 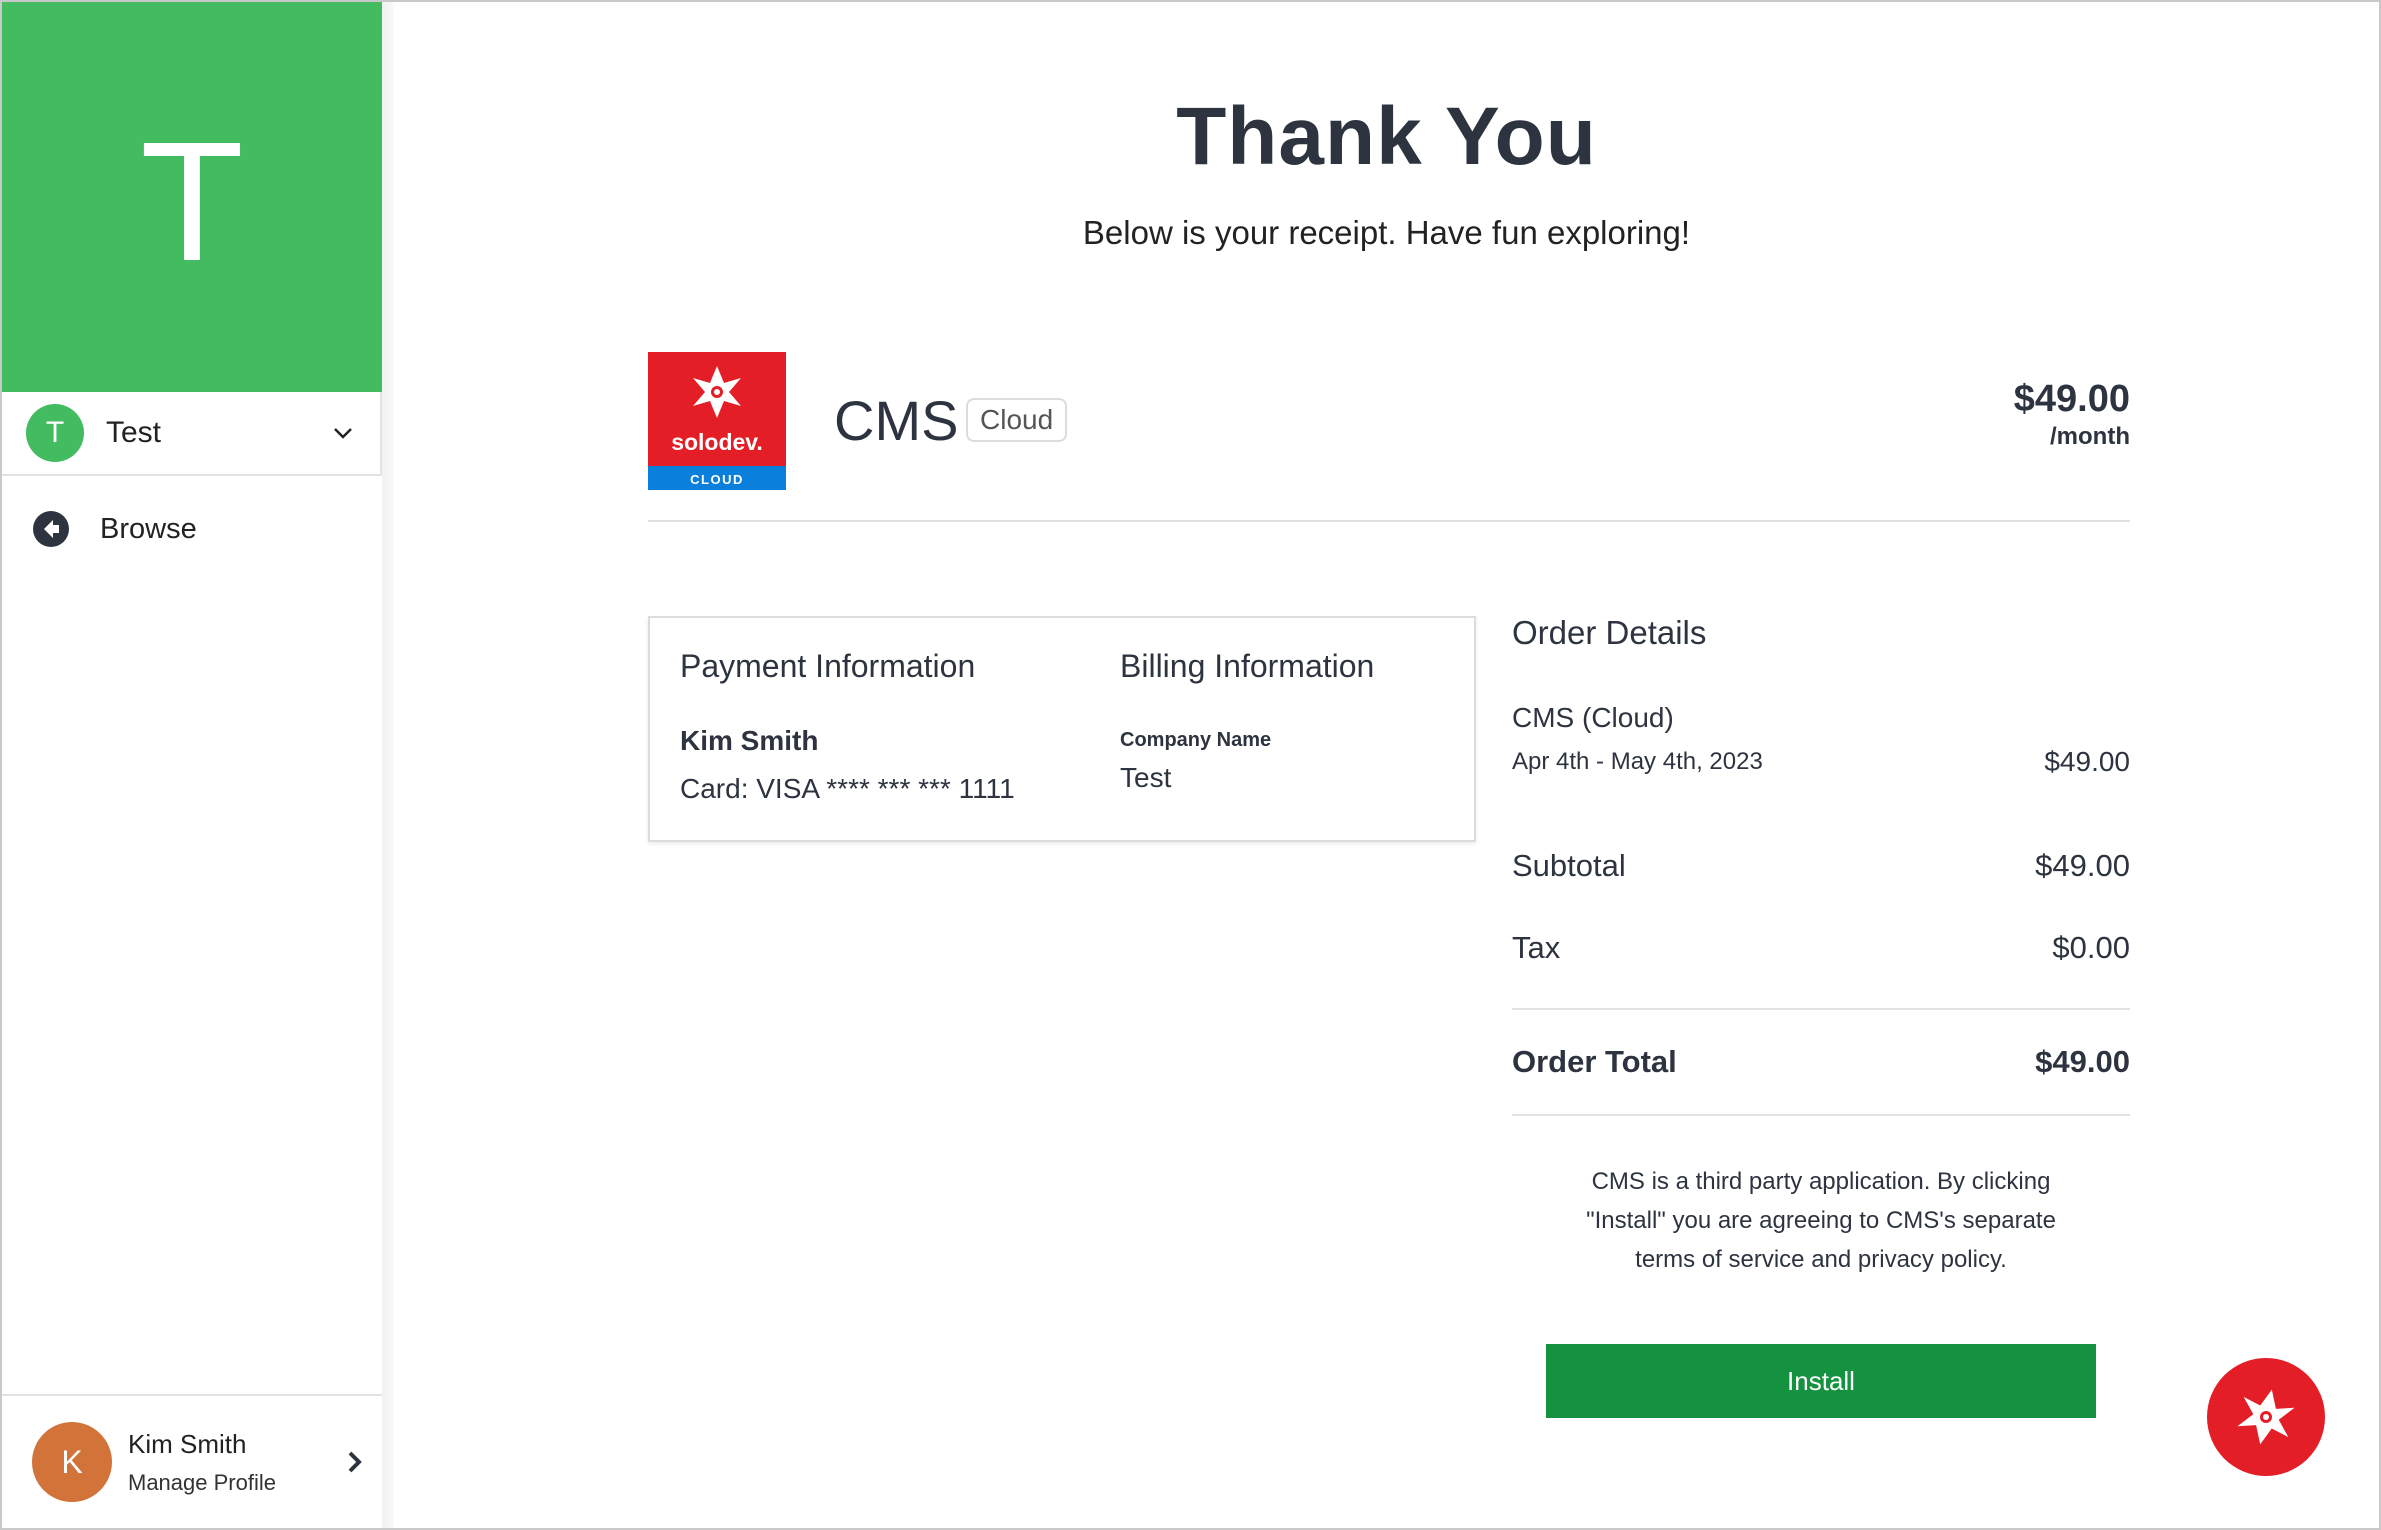 I want to click on chevron-down-icon, so click(x=343, y=433).